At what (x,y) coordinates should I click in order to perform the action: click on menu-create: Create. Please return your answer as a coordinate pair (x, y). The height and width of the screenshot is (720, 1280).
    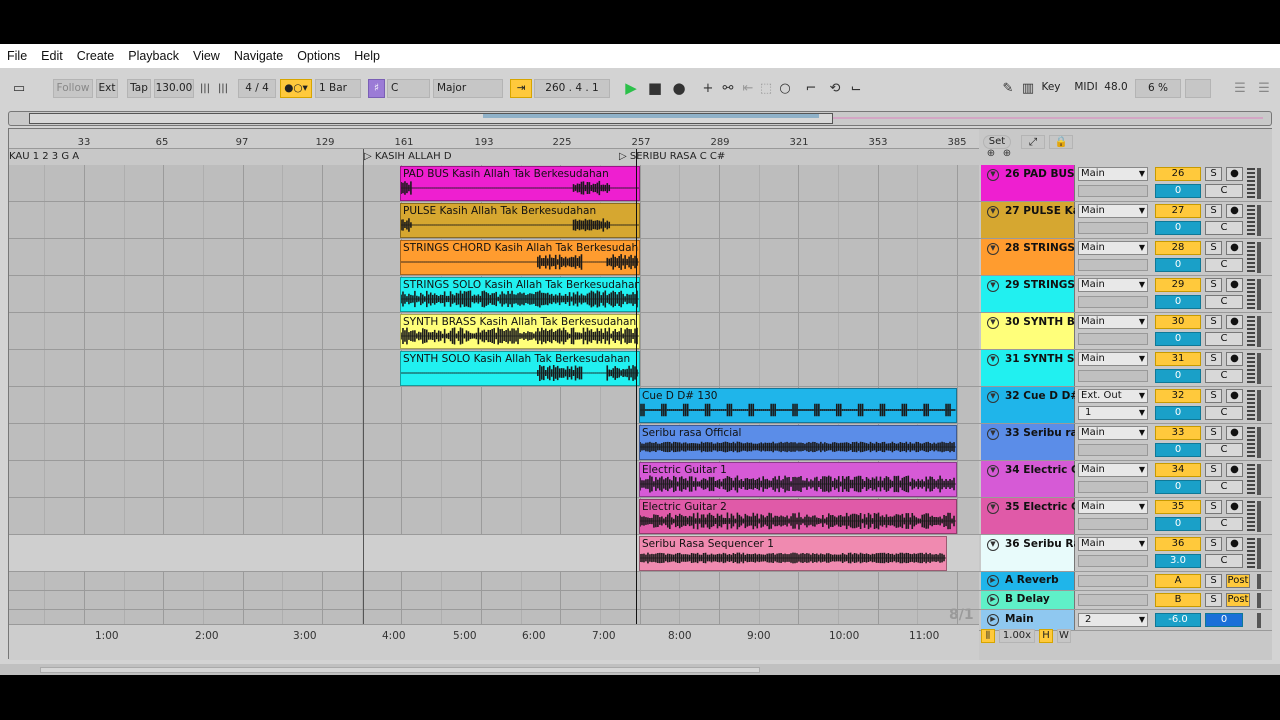
    Looking at the image, I should click on (96, 56).